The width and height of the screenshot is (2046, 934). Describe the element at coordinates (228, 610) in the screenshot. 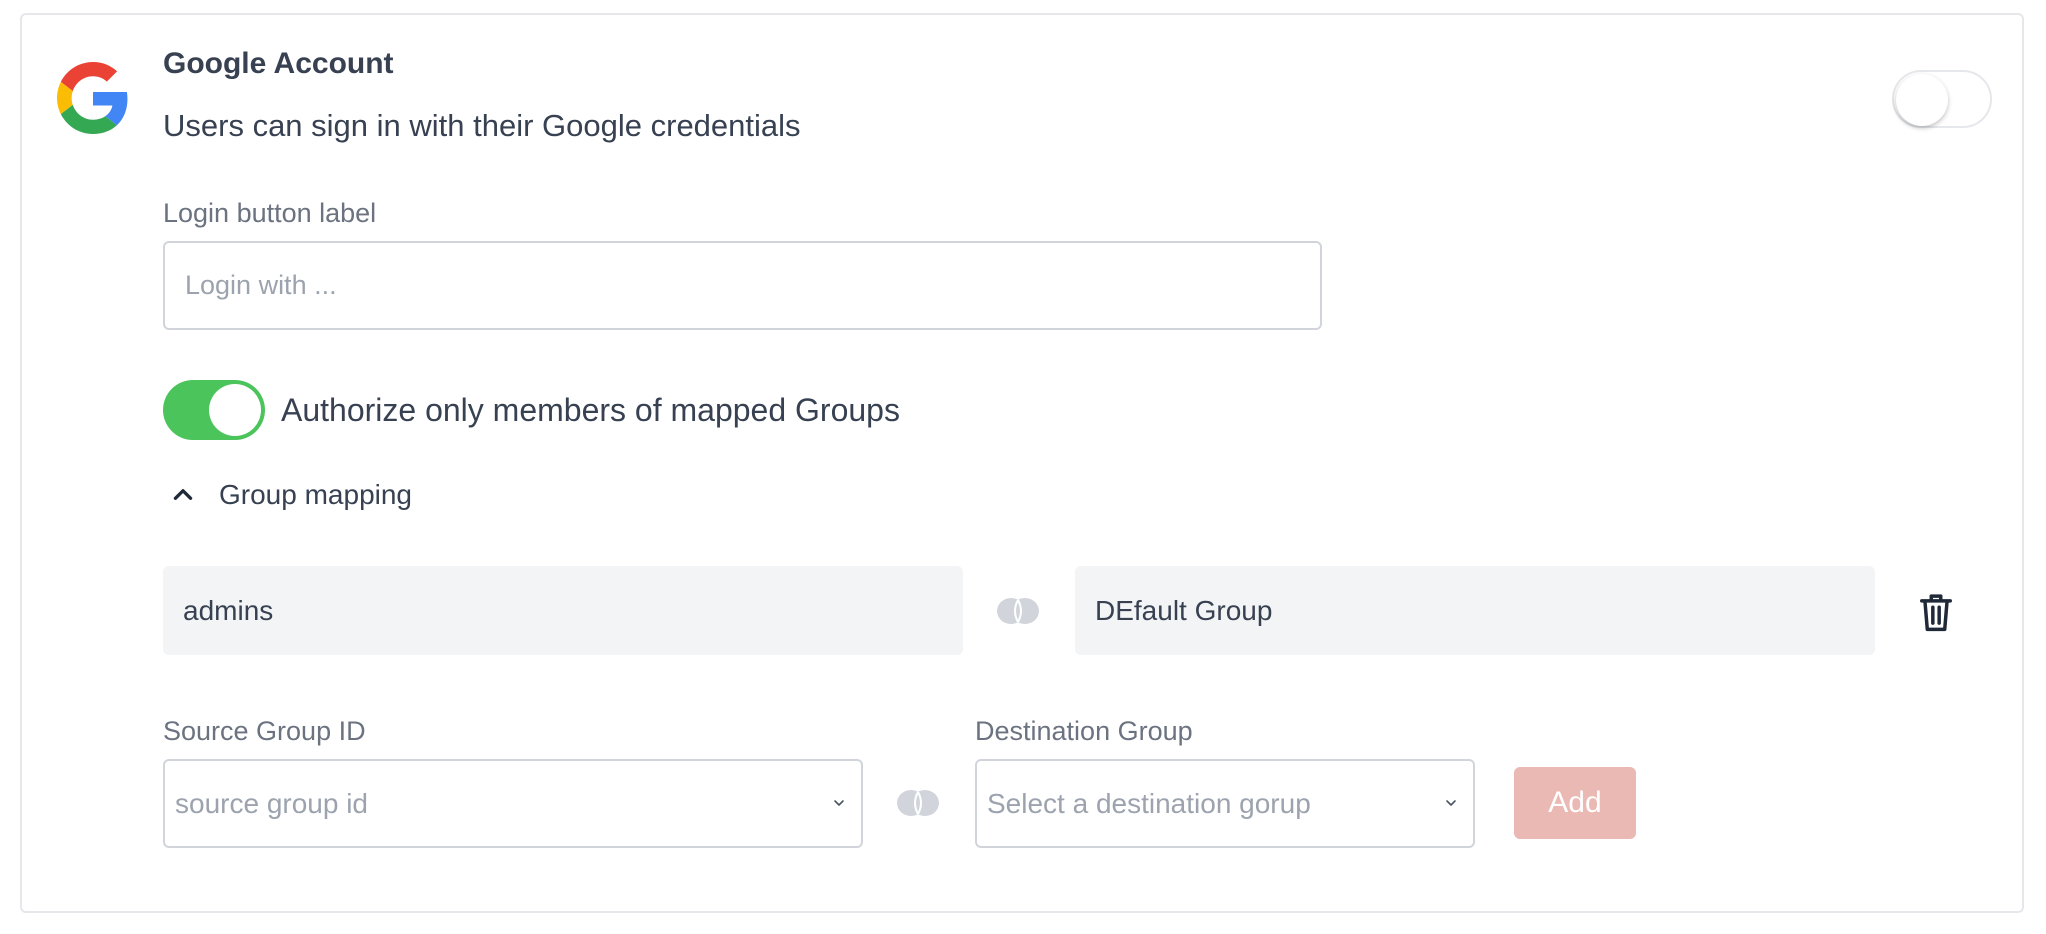

I see `mapping-source-value: admins` at that location.